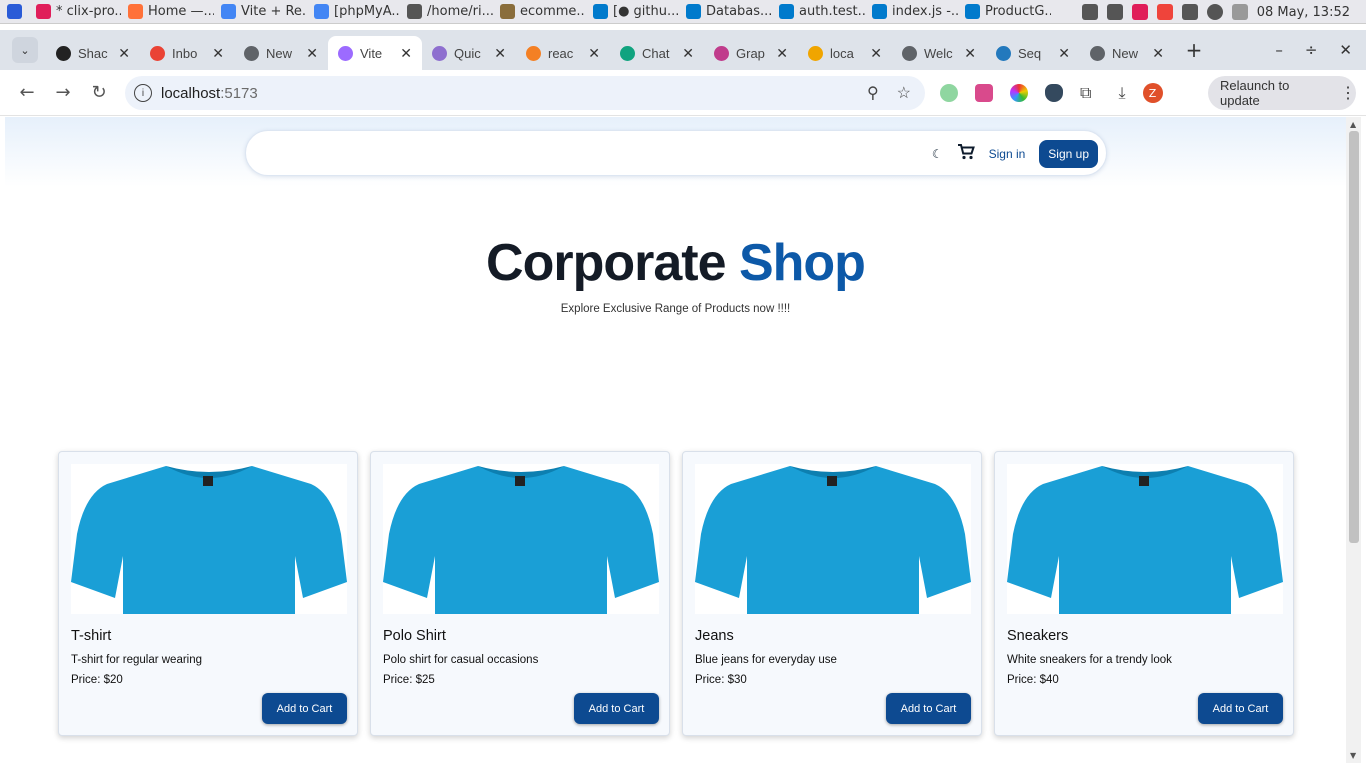  What do you see at coordinates (1164, 12) in the screenshot?
I see `anydesk-icon` at bounding box center [1164, 12].